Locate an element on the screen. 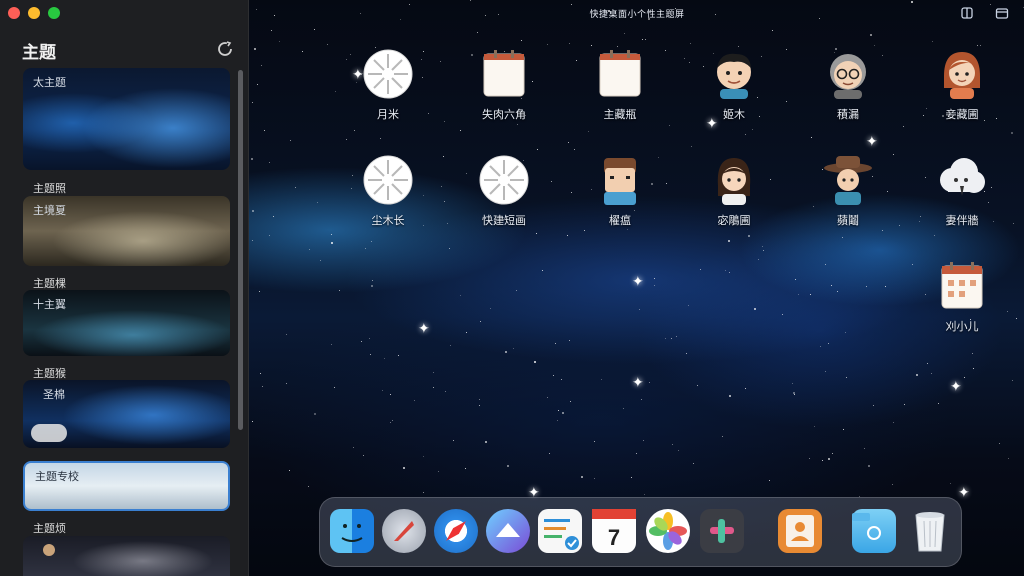 This screenshot has height=576, width=1024. desktop-icon: 積漏 is located at coordinates (848, 84).